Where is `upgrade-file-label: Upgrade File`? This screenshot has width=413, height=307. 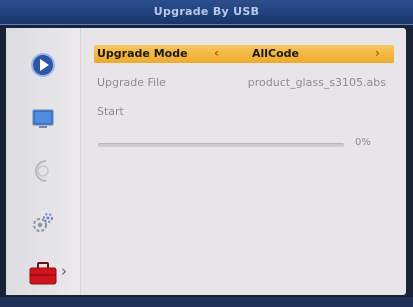 upgrade-file-label: Upgrade File is located at coordinates (131, 82).